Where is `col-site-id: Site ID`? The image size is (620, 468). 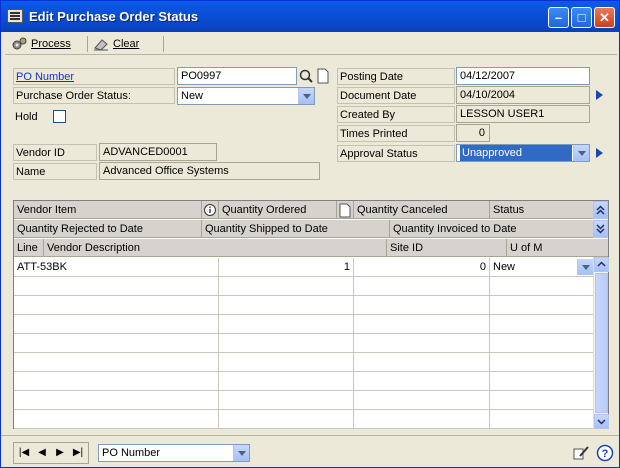
col-site-id: Site ID is located at coordinates (447, 248).